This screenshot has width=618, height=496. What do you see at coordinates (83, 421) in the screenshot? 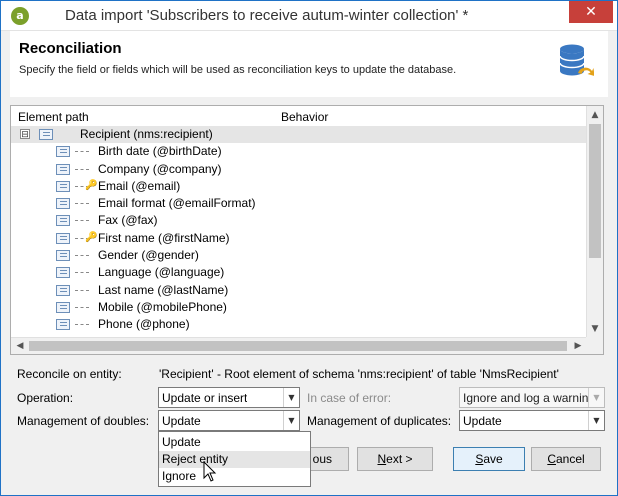
I see `doubles-label: Management of doubles:` at bounding box center [83, 421].